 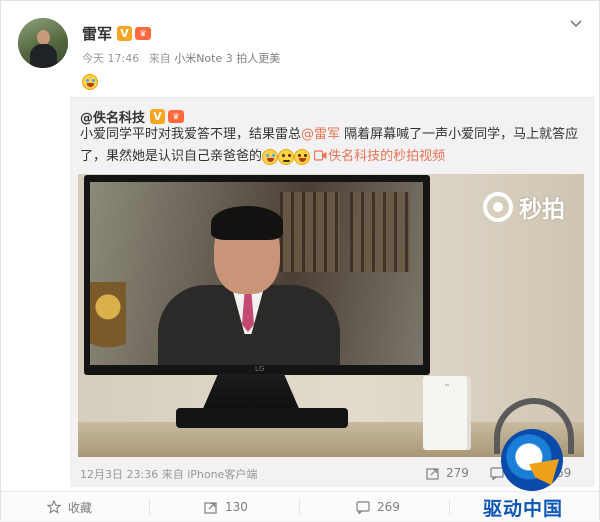 I want to click on post-time: 今天 17:46, so click(x=110, y=58).